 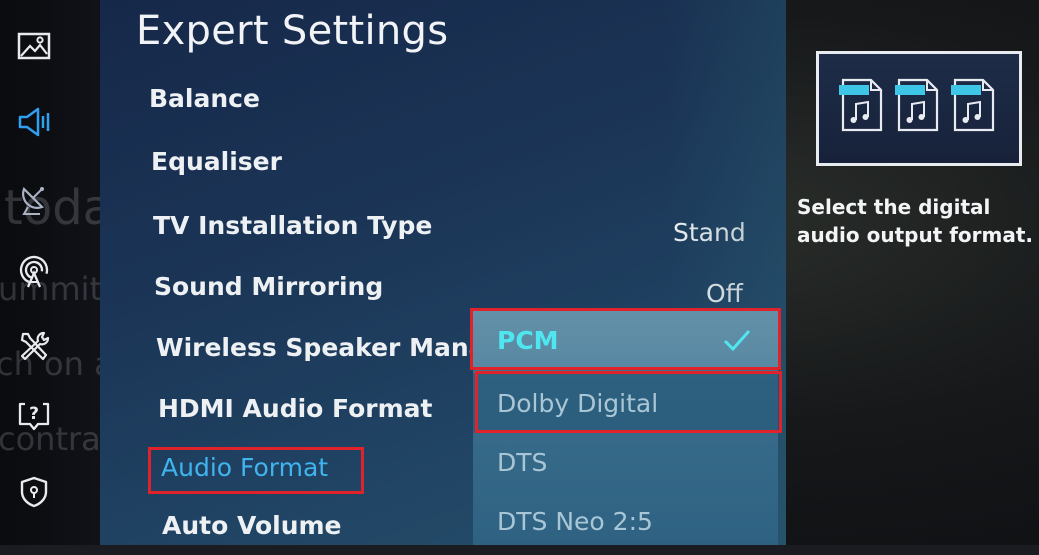 I want to click on audio-format-preview, so click(x=919, y=108).